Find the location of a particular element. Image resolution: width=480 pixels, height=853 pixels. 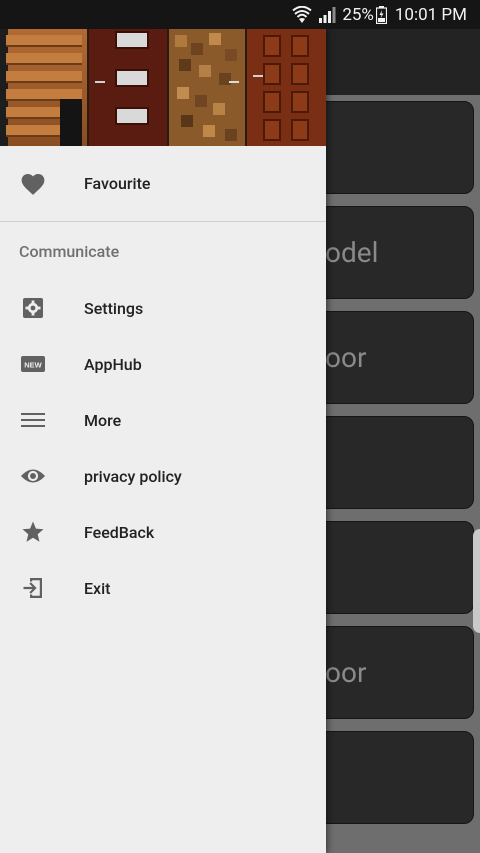

menu-item-label: privacy policy is located at coordinates (133, 476).